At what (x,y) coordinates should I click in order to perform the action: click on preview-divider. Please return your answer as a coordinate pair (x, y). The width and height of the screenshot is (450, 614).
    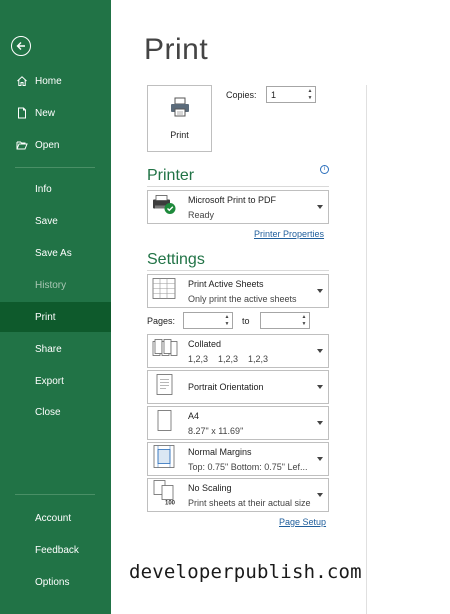
    Looking at the image, I should click on (366, 349).